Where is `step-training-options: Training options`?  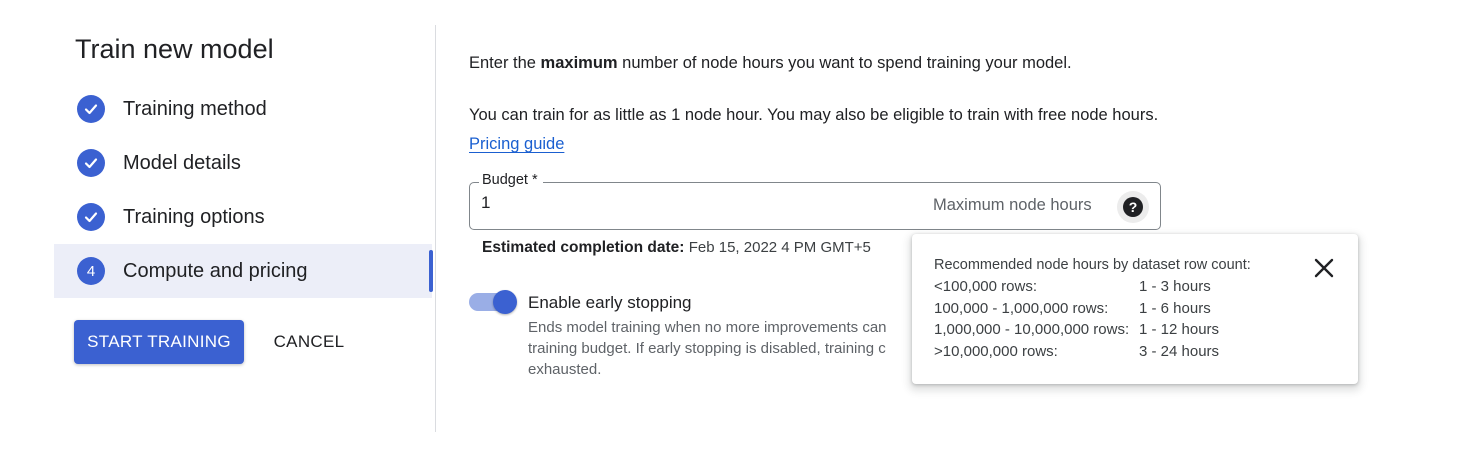
step-training-options: Training options is located at coordinates (243, 217).